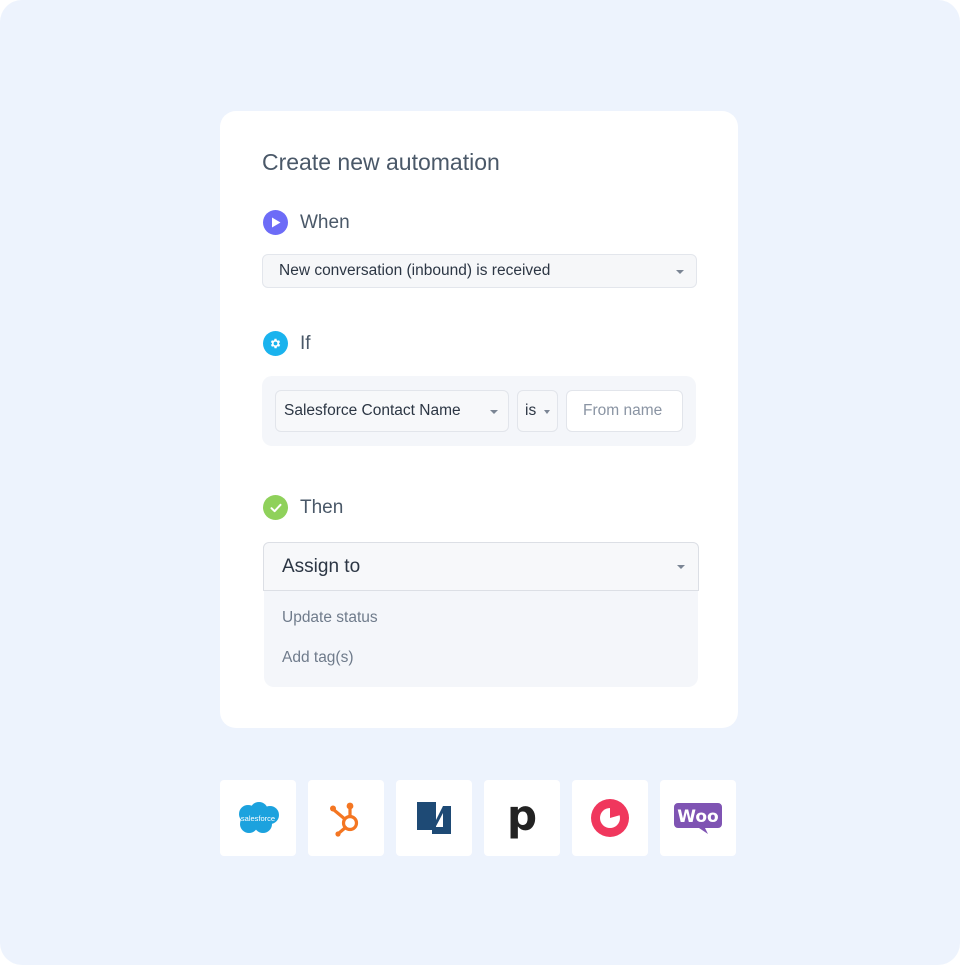 The height and width of the screenshot is (965, 960). I want to click on svg-text: Woo, so click(698, 817).